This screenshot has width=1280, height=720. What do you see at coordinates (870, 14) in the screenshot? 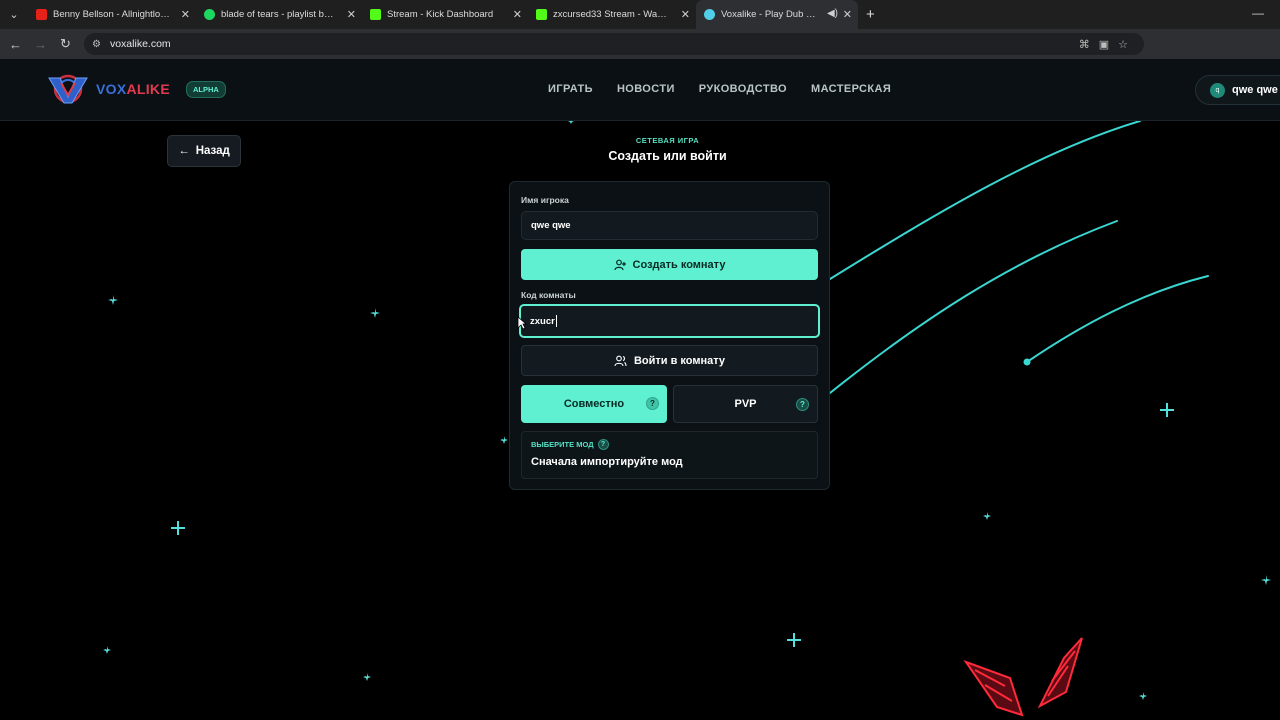
I see `new-tab-plus-icon: +` at bounding box center [870, 14].